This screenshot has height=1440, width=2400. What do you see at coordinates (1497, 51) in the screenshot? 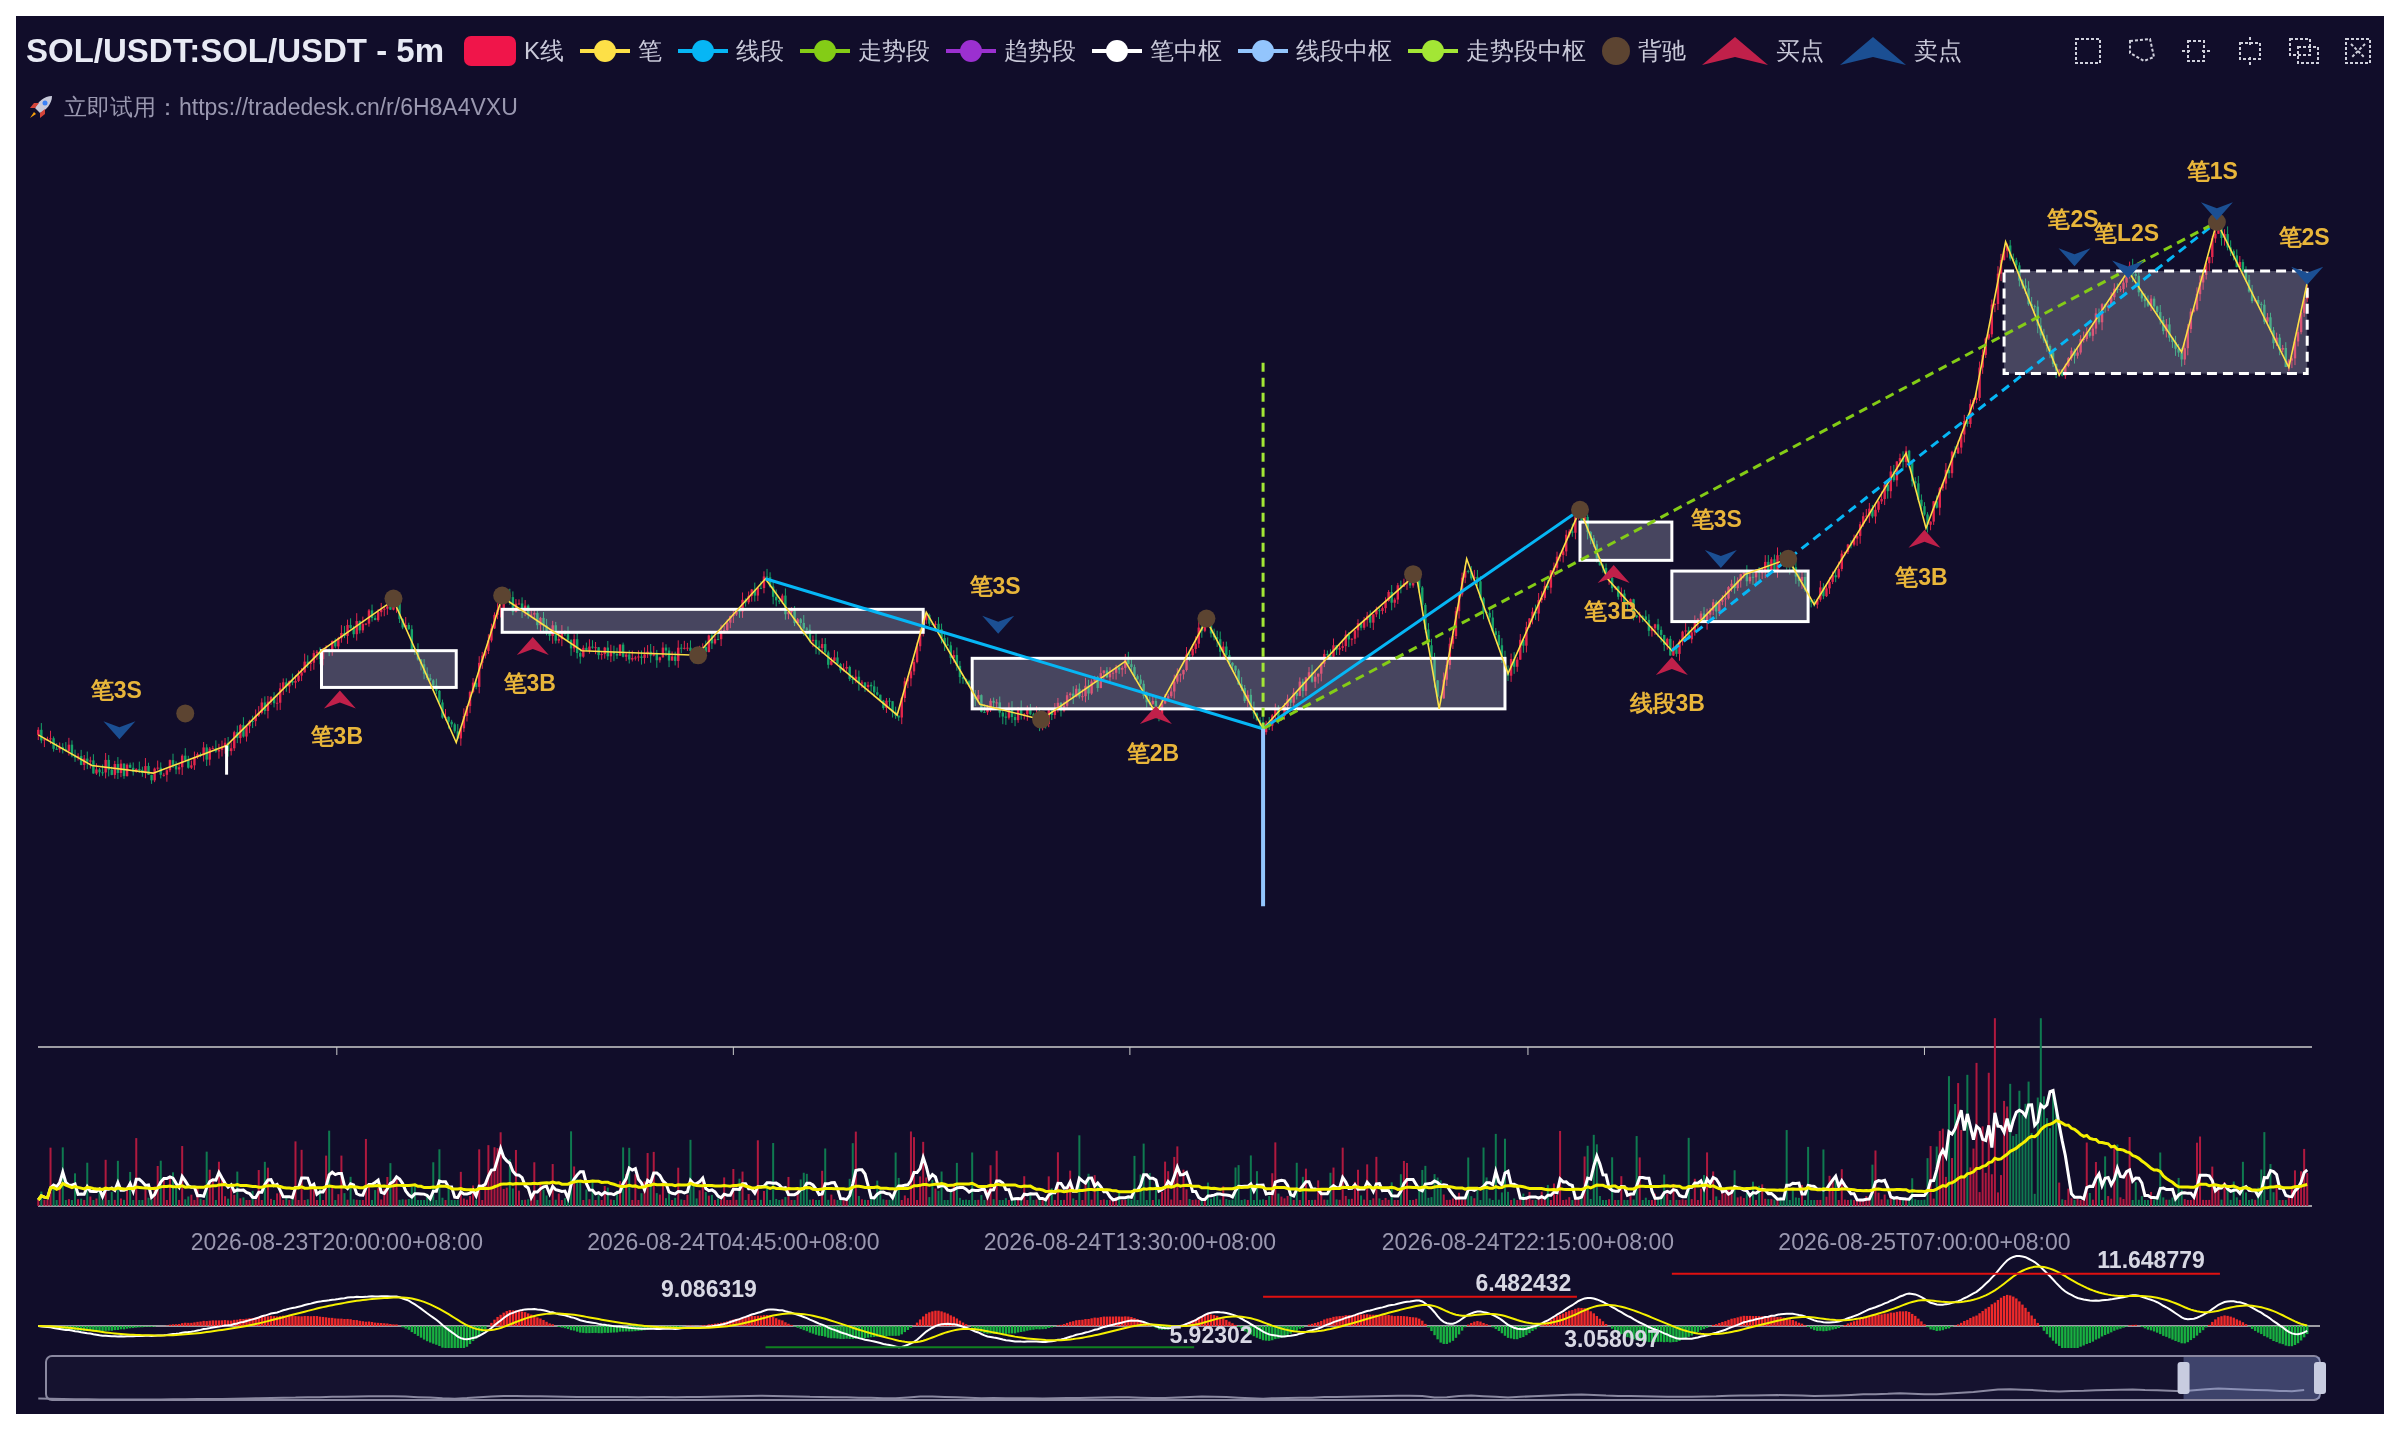
I see `legend-item: 走势段中枢` at bounding box center [1497, 51].